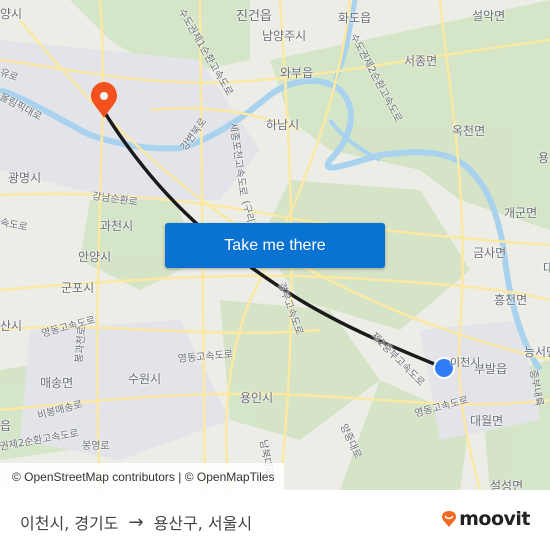 This screenshot has width=550, height=550. I want to click on label-gunpo: 군포시, so click(78, 288).